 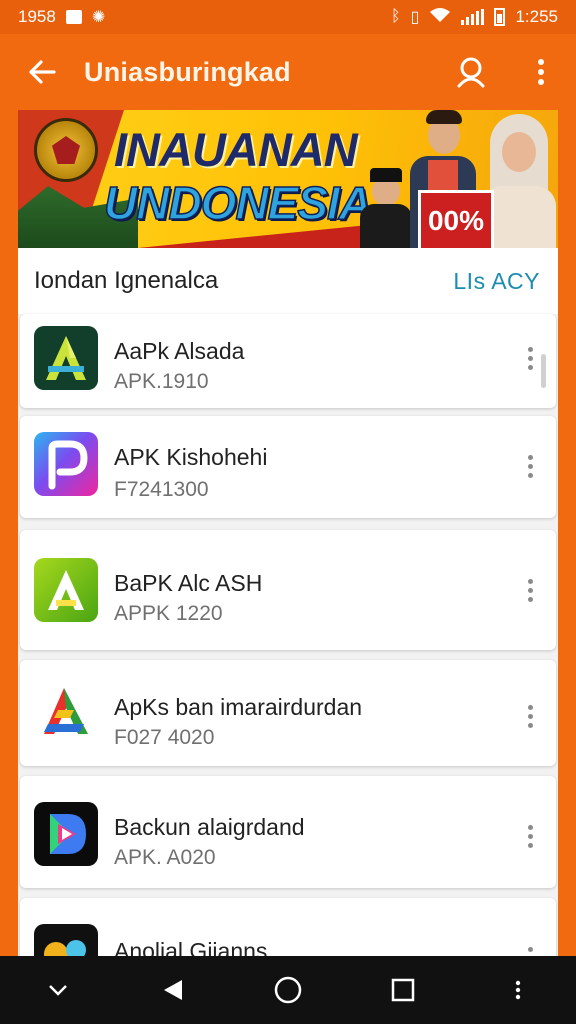 What do you see at coordinates (288, 590) in the screenshot?
I see `app-list-item: BaPK Alc ASH APPK 1220` at bounding box center [288, 590].